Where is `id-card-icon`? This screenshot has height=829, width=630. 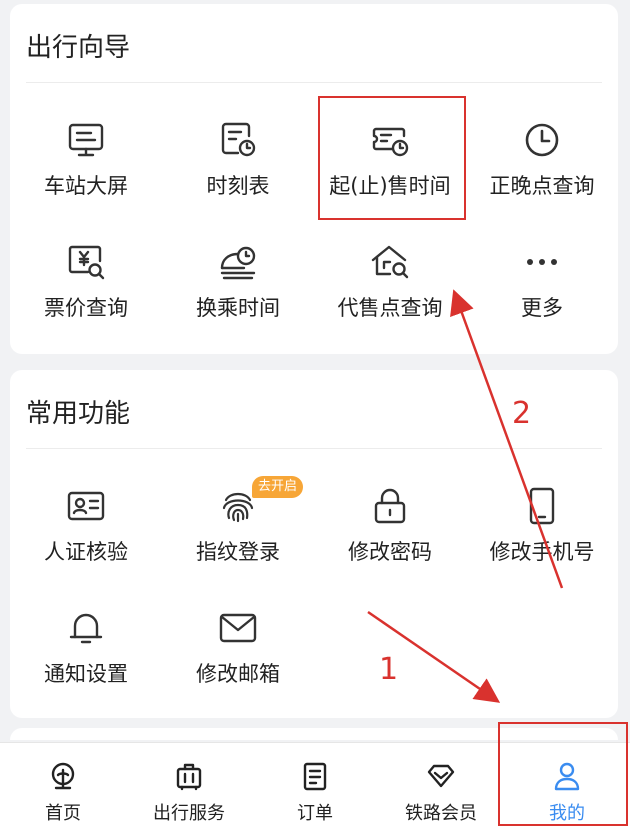
id-card-icon is located at coordinates (86, 506).